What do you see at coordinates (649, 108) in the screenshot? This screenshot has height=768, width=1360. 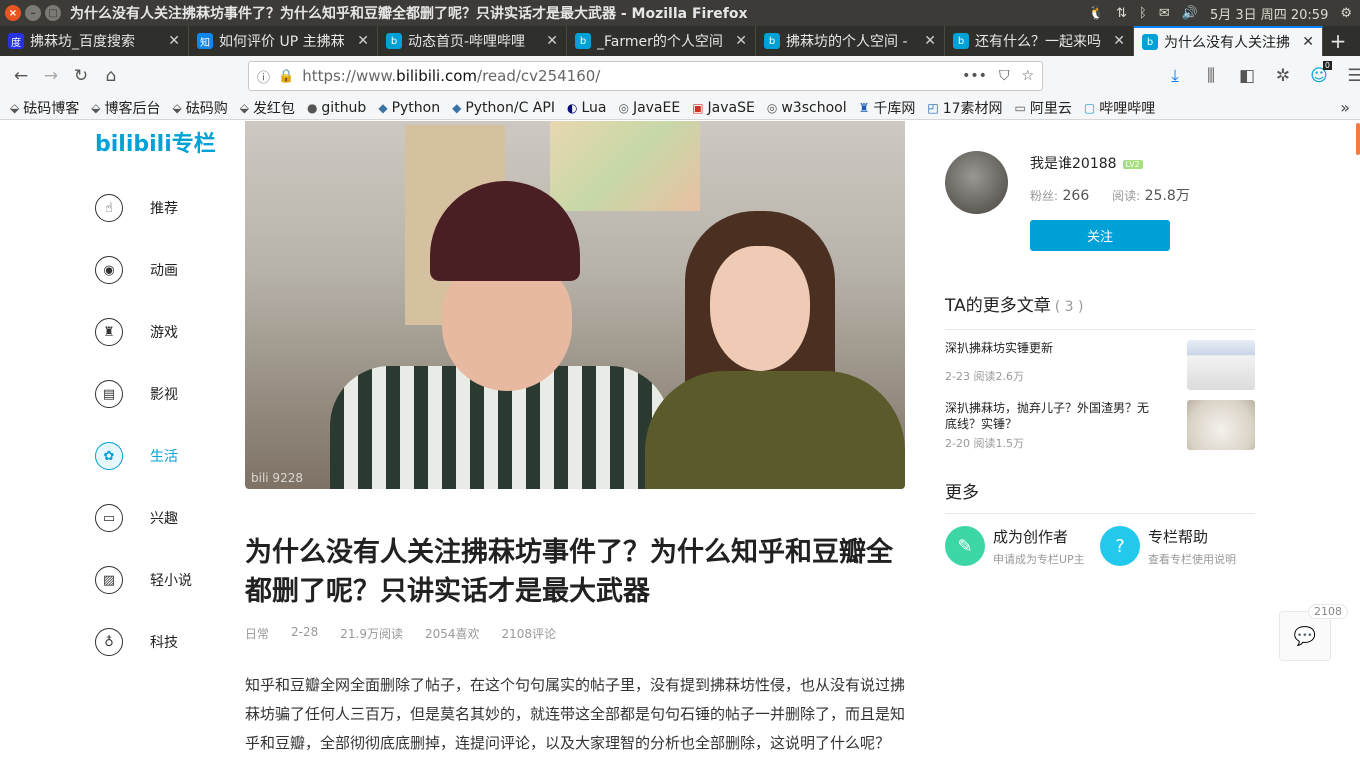 I see `bookmark-item: ◎ JavaEE` at bounding box center [649, 108].